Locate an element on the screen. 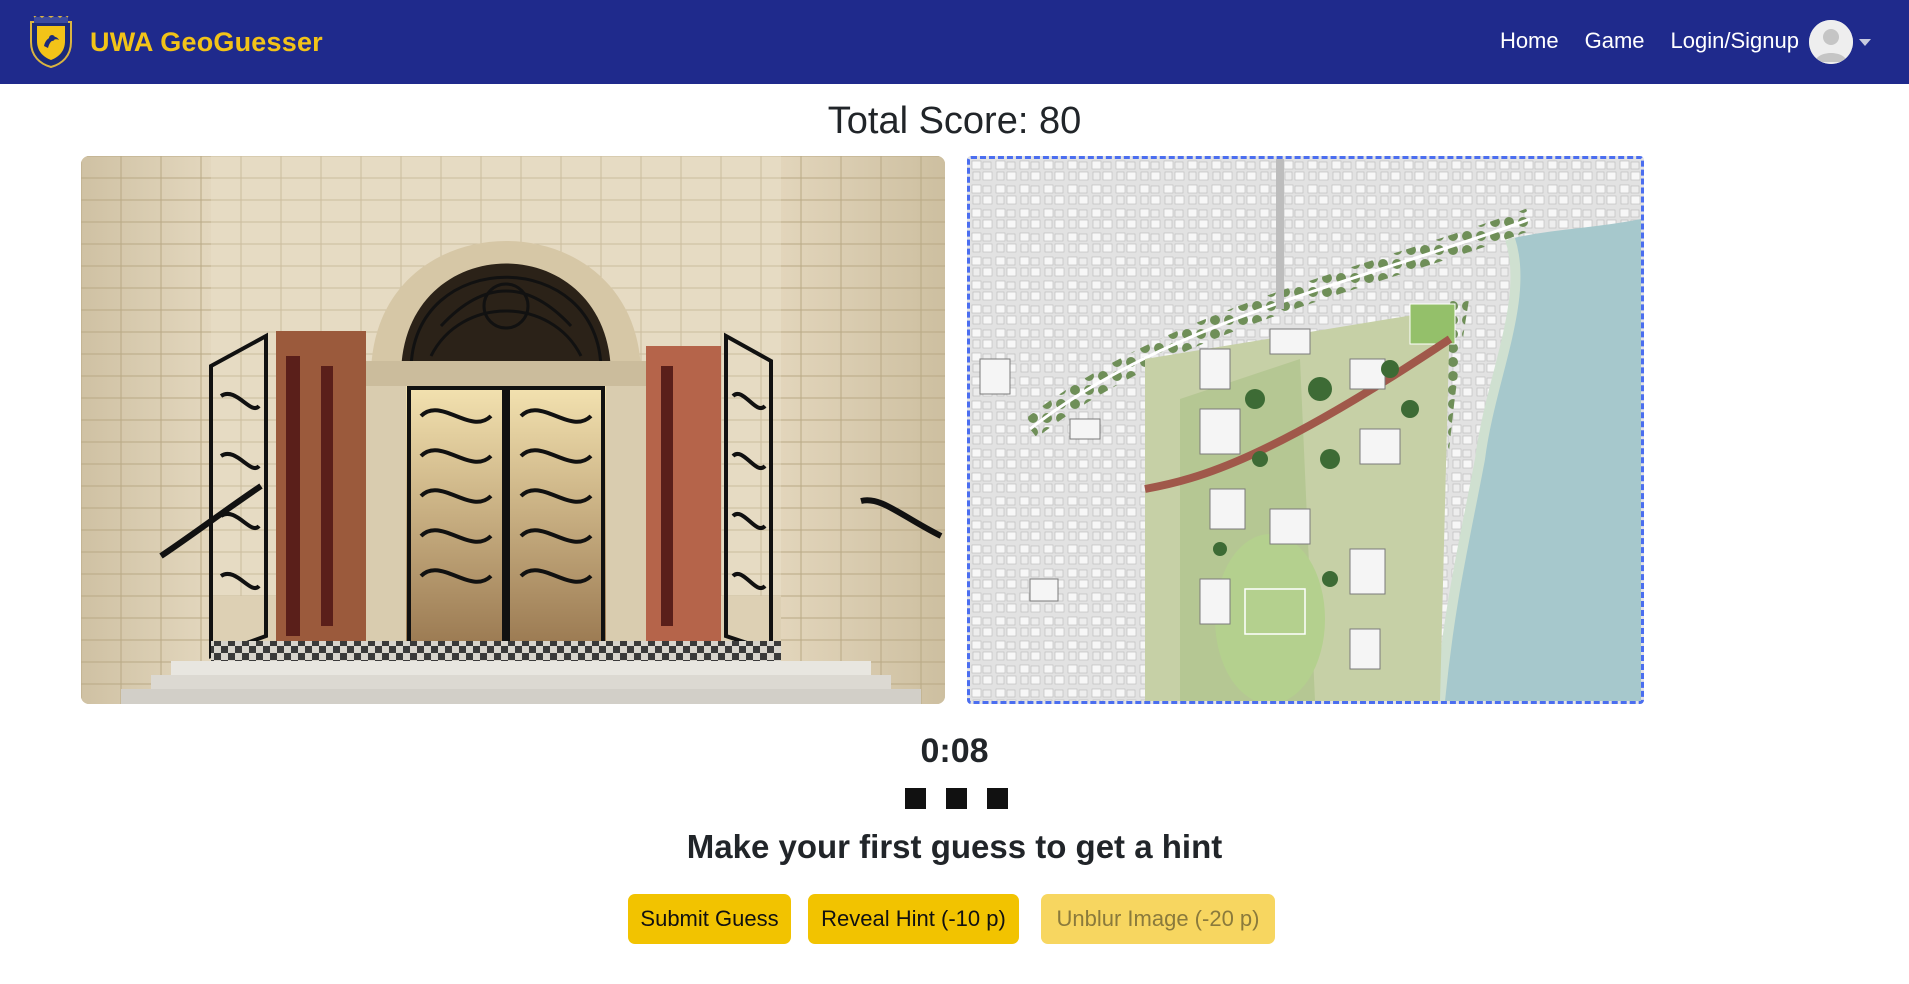  brand-link: UWA GeoGuesser is located at coordinates (175, 42).